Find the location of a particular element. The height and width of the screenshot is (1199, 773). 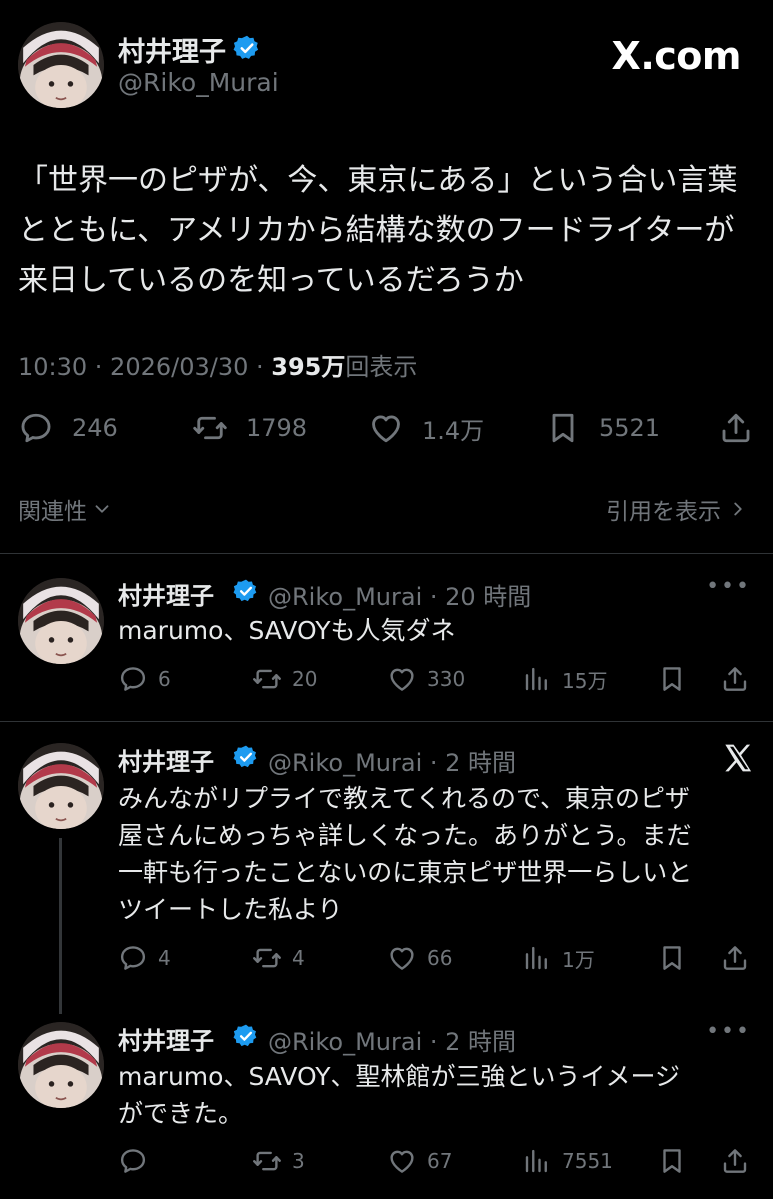

main-avatar is located at coordinates (61, 65).